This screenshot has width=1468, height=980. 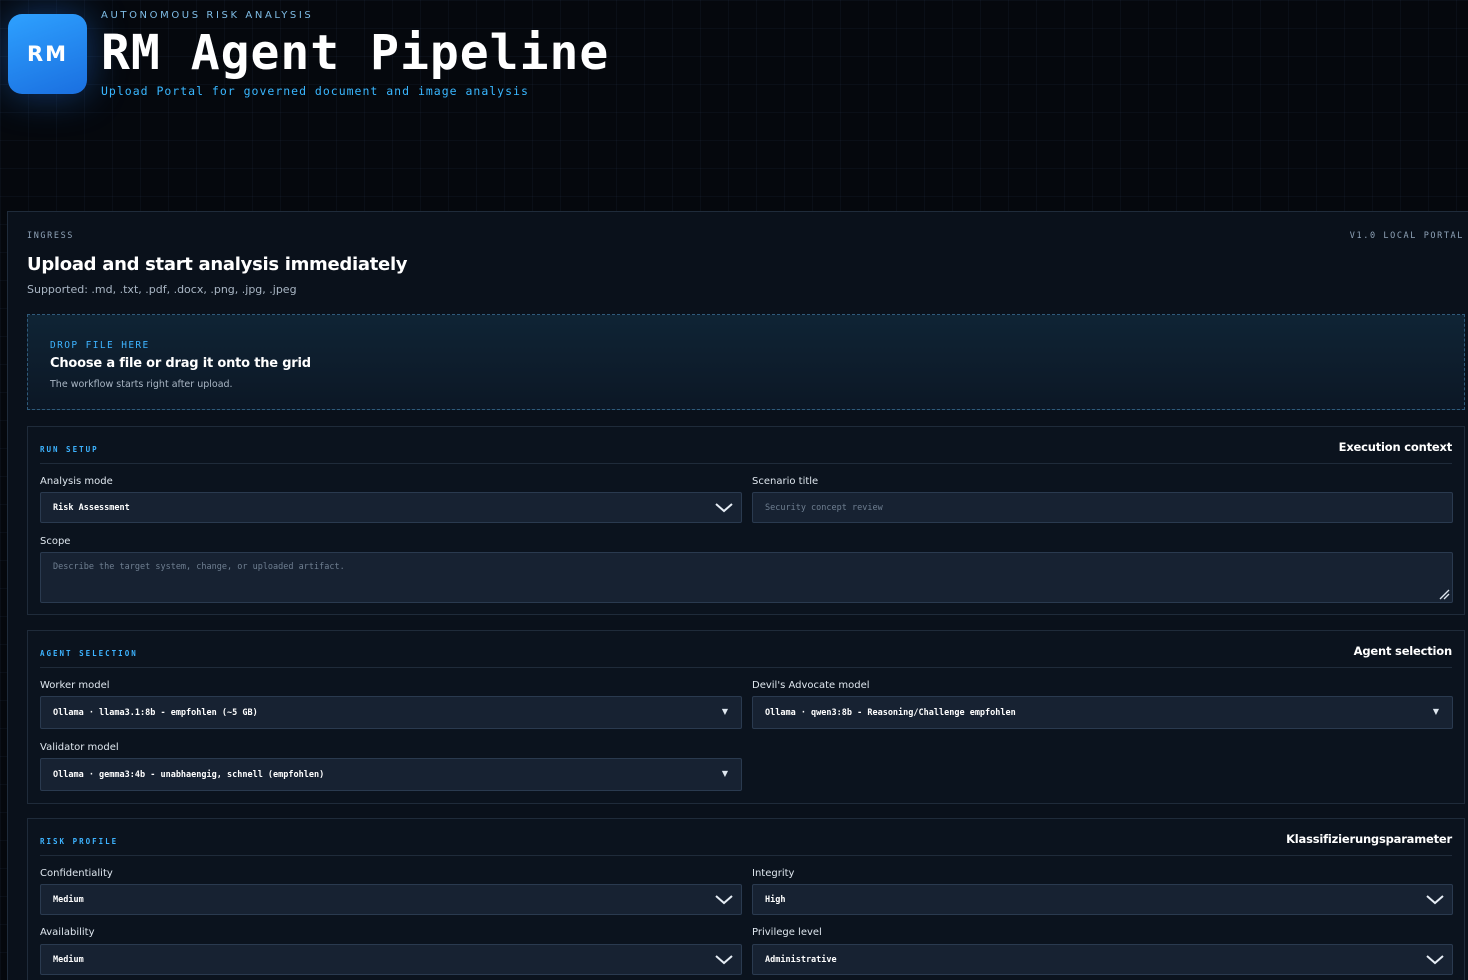 I want to click on privilege-level-label: Privilege level, so click(x=787, y=932).